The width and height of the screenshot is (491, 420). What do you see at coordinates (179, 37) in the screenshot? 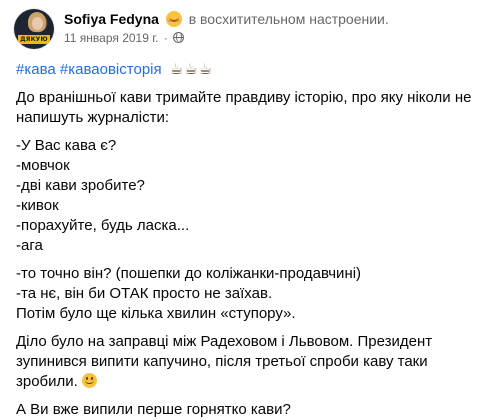
I see `globe-icon` at bounding box center [179, 37].